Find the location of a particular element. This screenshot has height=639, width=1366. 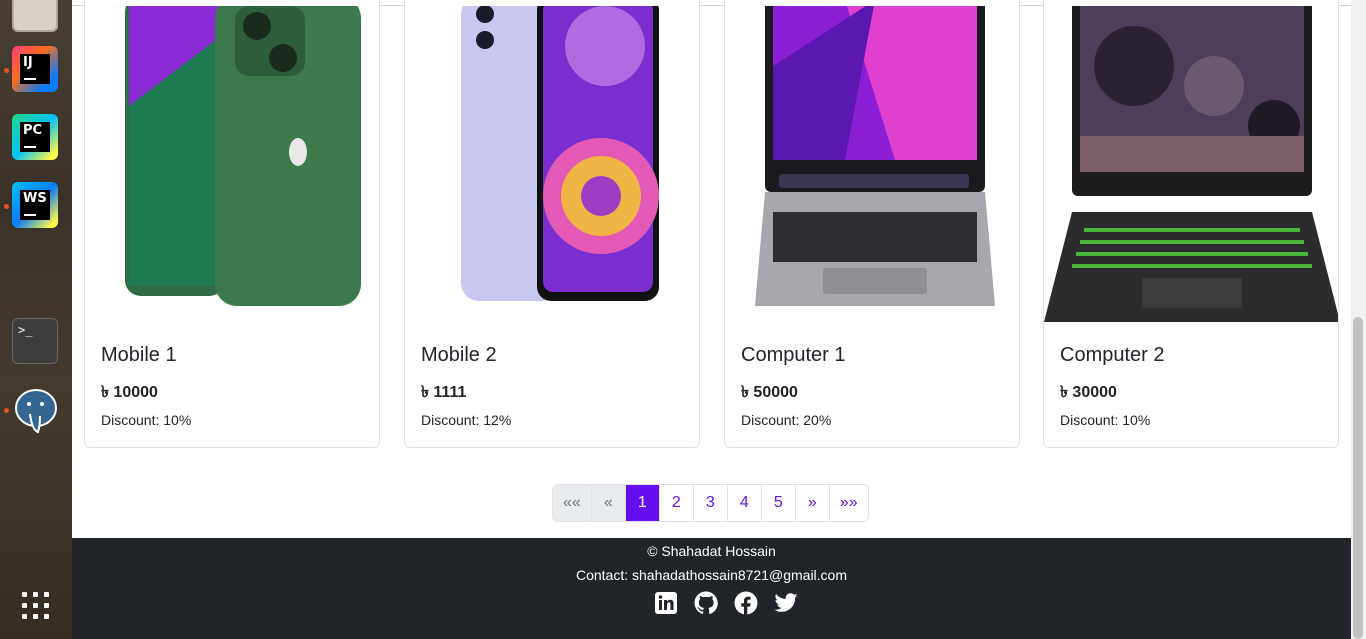

product-title: Mobile 2 is located at coordinates (459, 355).